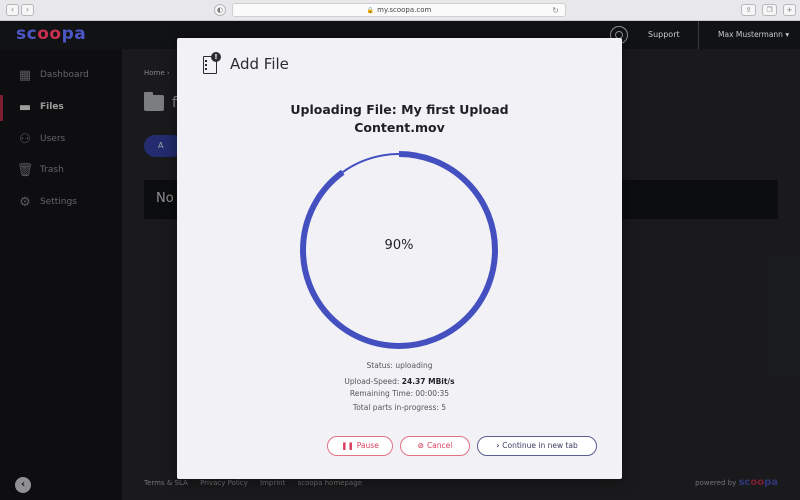 The width and height of the screenshot is (800, 500). Describe the element at coordinates (420, 445) in the screenshot. I see `cancel-icon: ⊘` at that location.